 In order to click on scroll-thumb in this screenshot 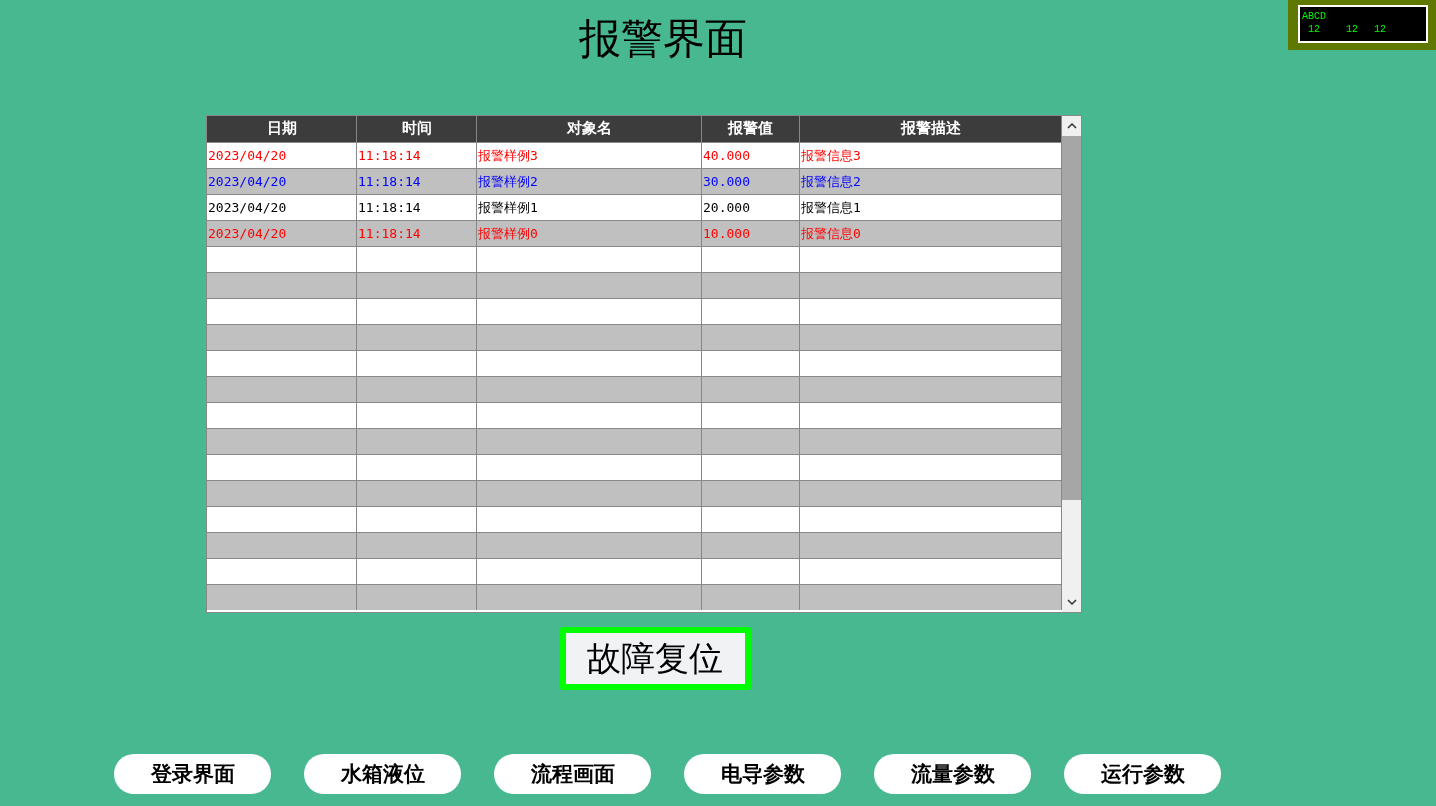, I will do `click(1071, 318)`.